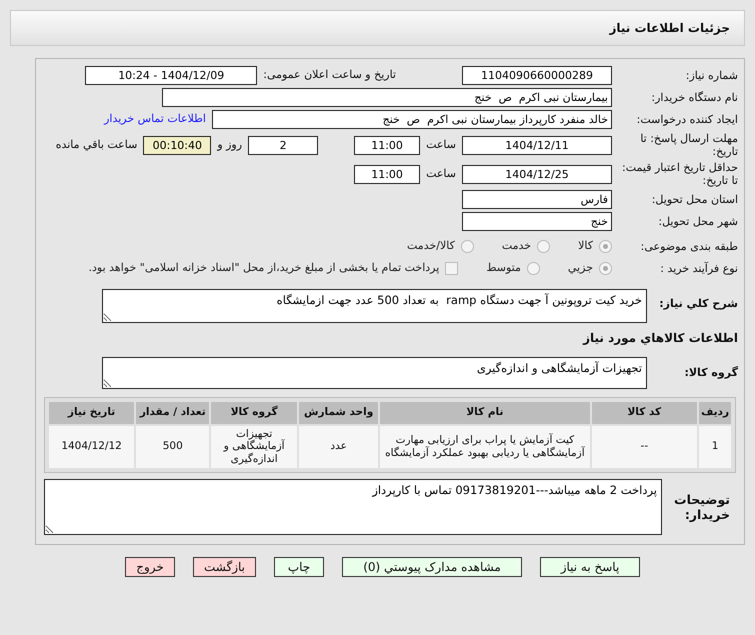 The height and width of the screenshot is (635, 755). What do you see at coordinates (338, 413) in the screenshot?
I see `column-header: واحد شمارش` at bounding box center [338, 413].